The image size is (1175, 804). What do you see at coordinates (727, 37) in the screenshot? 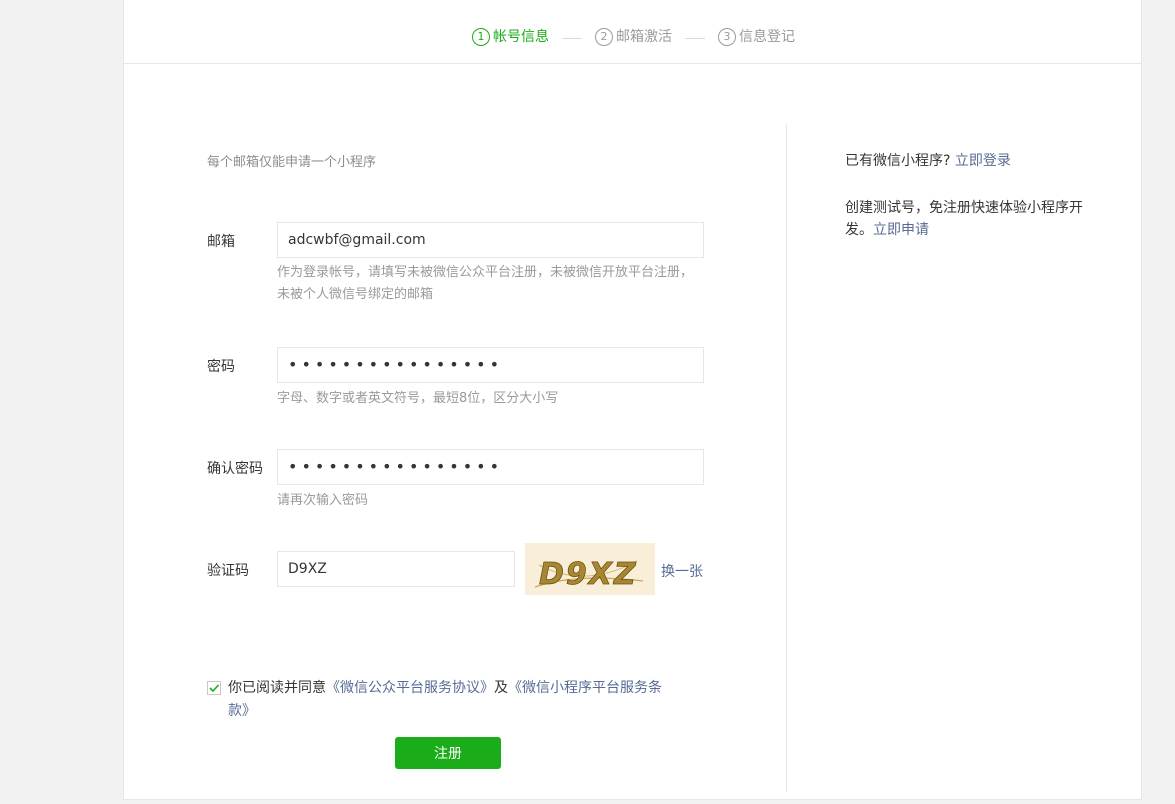
I see `step-number: 3` at bounding box center [727, 37].